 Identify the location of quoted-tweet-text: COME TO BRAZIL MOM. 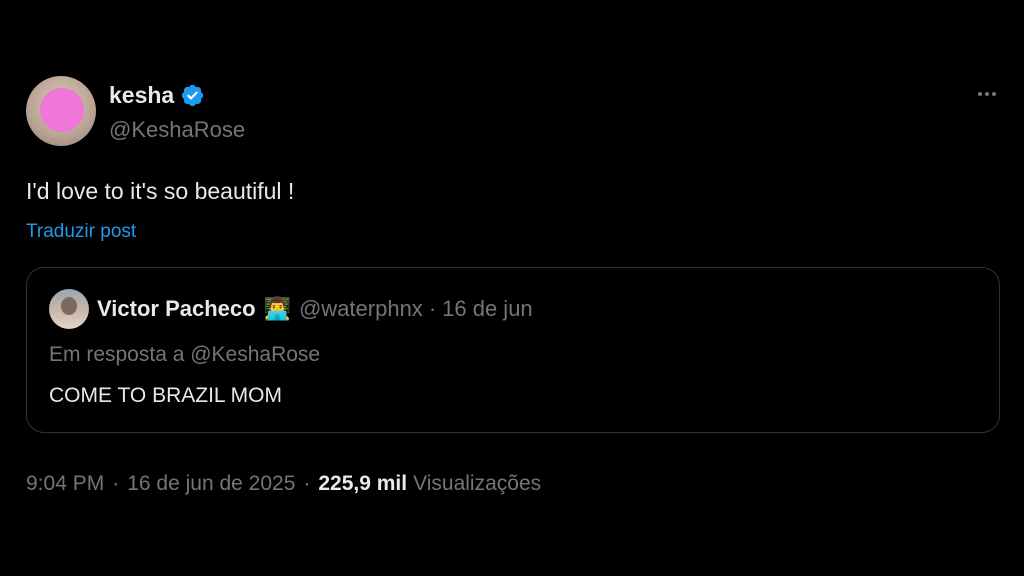
(165, 395).